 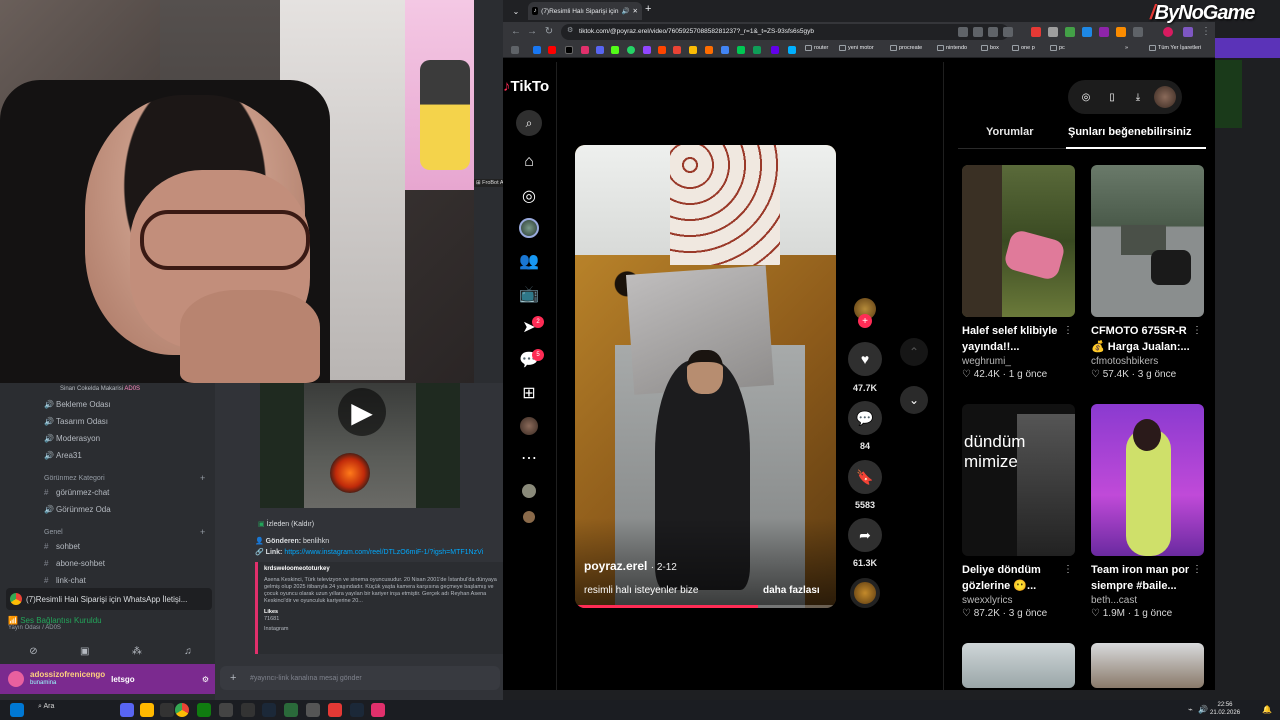 What do you see at coordinates (1129, 132) in the screenshot?
I see `tab-suggested: Şunları beğenebilirsiniz` at bounding box center [1129, 132].